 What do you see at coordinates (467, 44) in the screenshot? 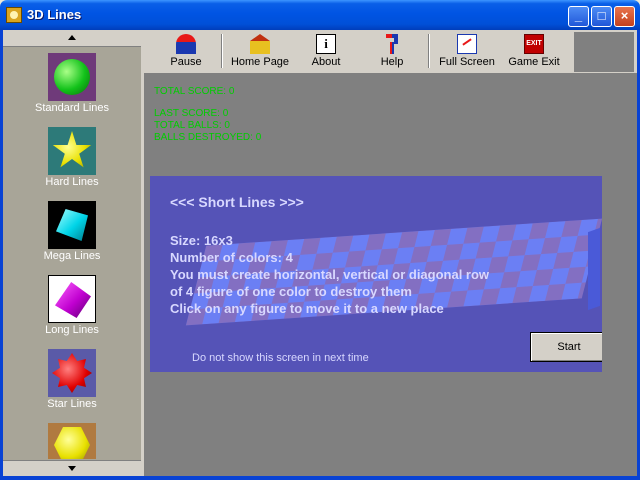
I see `full-screen-icon` at bounding box center [467, 44].